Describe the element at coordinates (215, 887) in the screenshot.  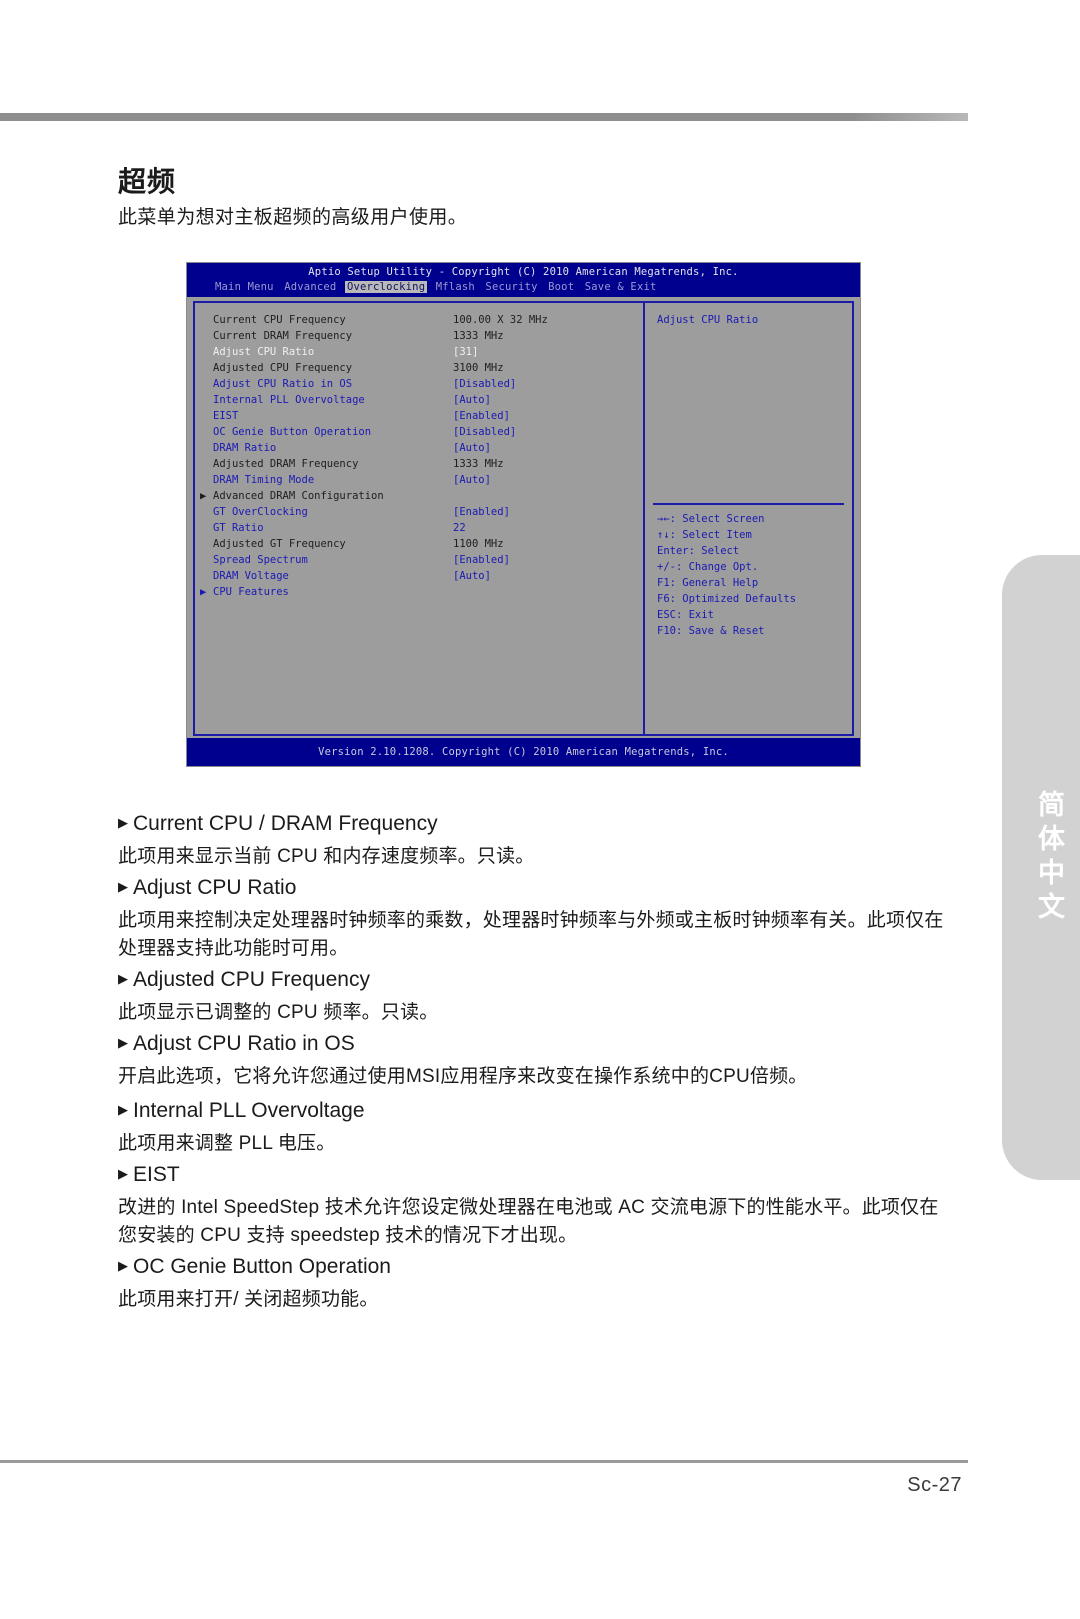
I see `description-item-heading-text: Adjust CPU Ratio` at that location.